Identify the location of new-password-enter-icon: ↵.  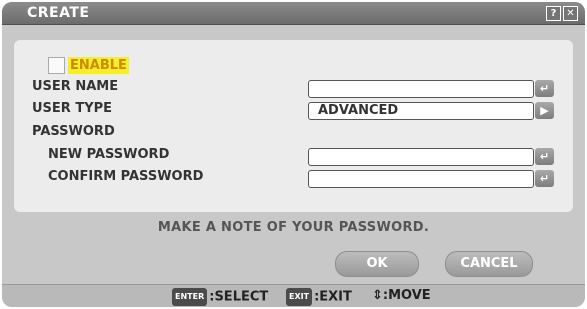
(544, 156).